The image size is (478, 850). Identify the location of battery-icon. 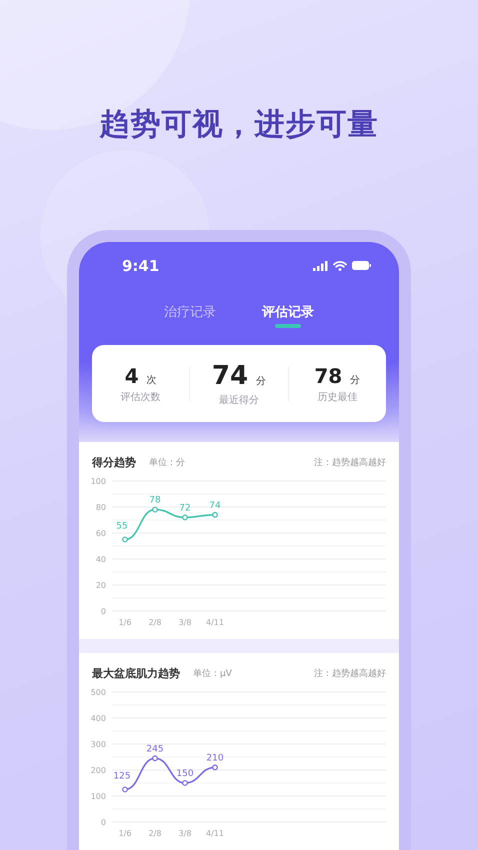
(361, 265).